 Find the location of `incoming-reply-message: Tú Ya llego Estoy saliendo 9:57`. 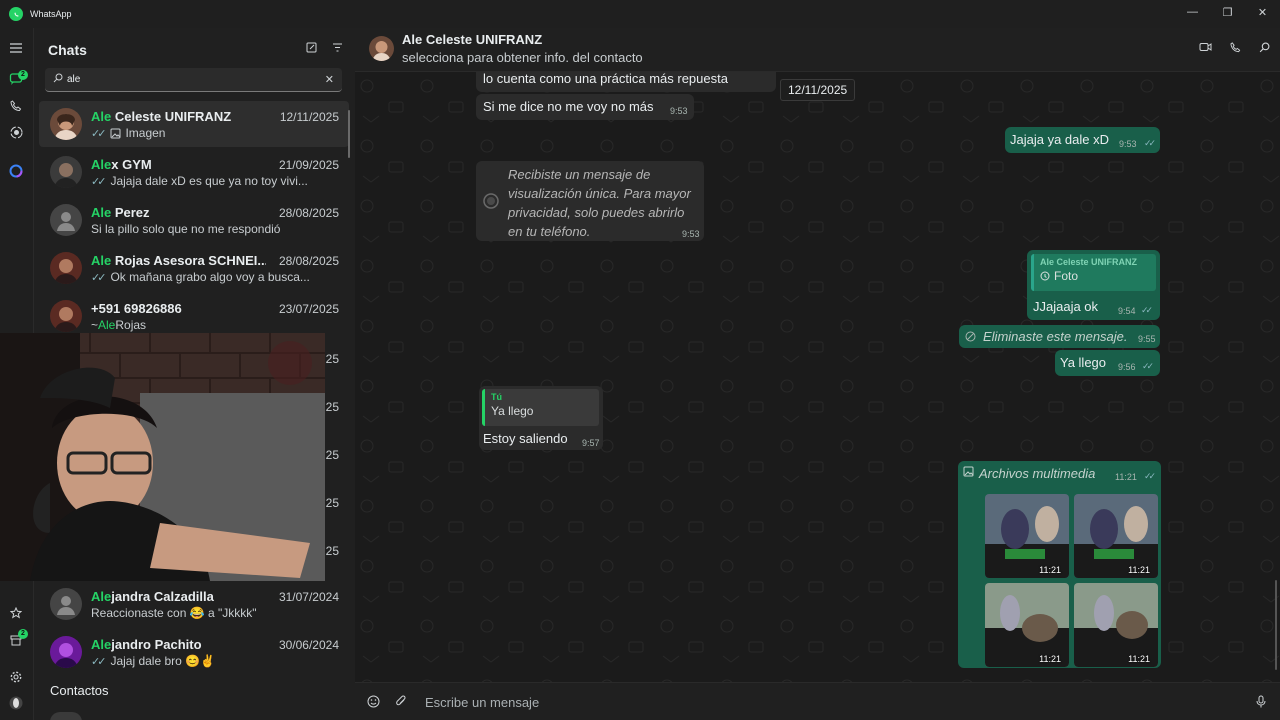

incoming-reply-message: Tú Ya llego Estoy saliendo 9:57 is located at coordinates (541, 418).